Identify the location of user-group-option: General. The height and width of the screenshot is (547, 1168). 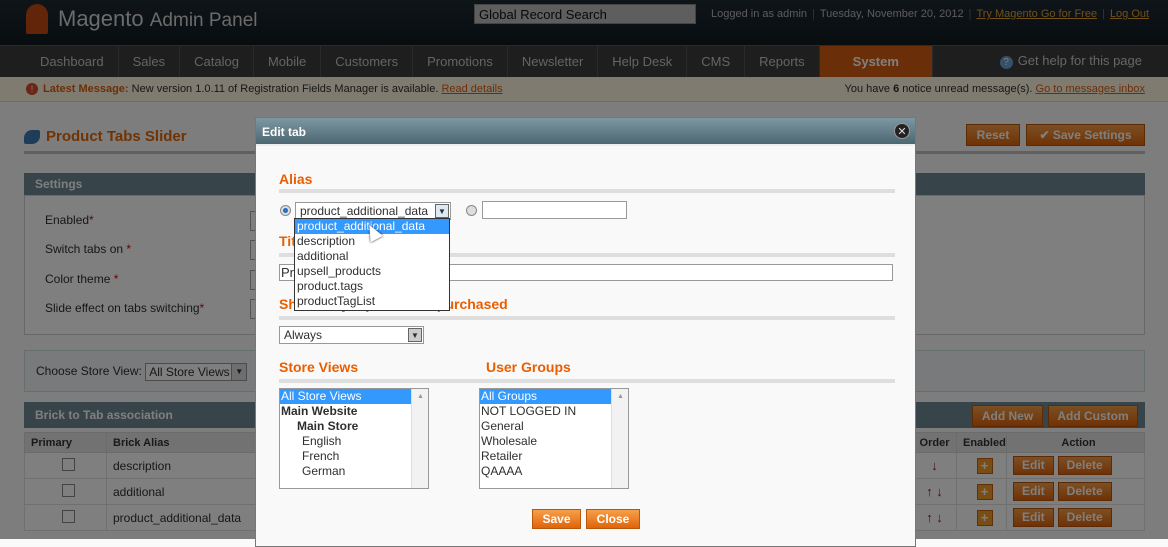
(554, 426).